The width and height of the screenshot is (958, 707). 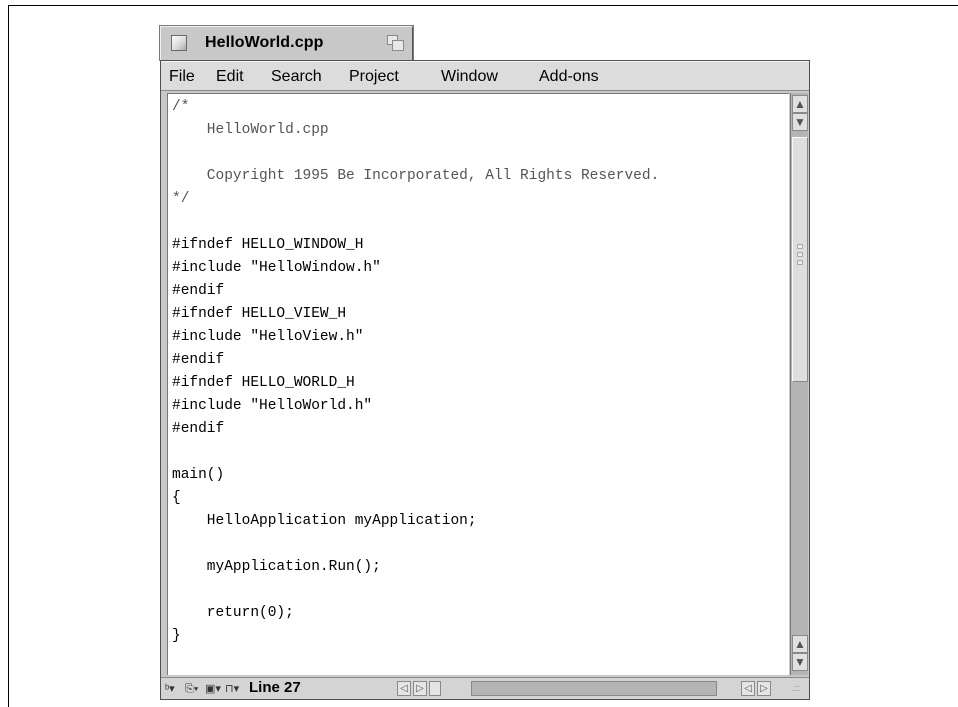 I want to click on lock-popup-icon: ⊓▾, so click(x=232, y=689).